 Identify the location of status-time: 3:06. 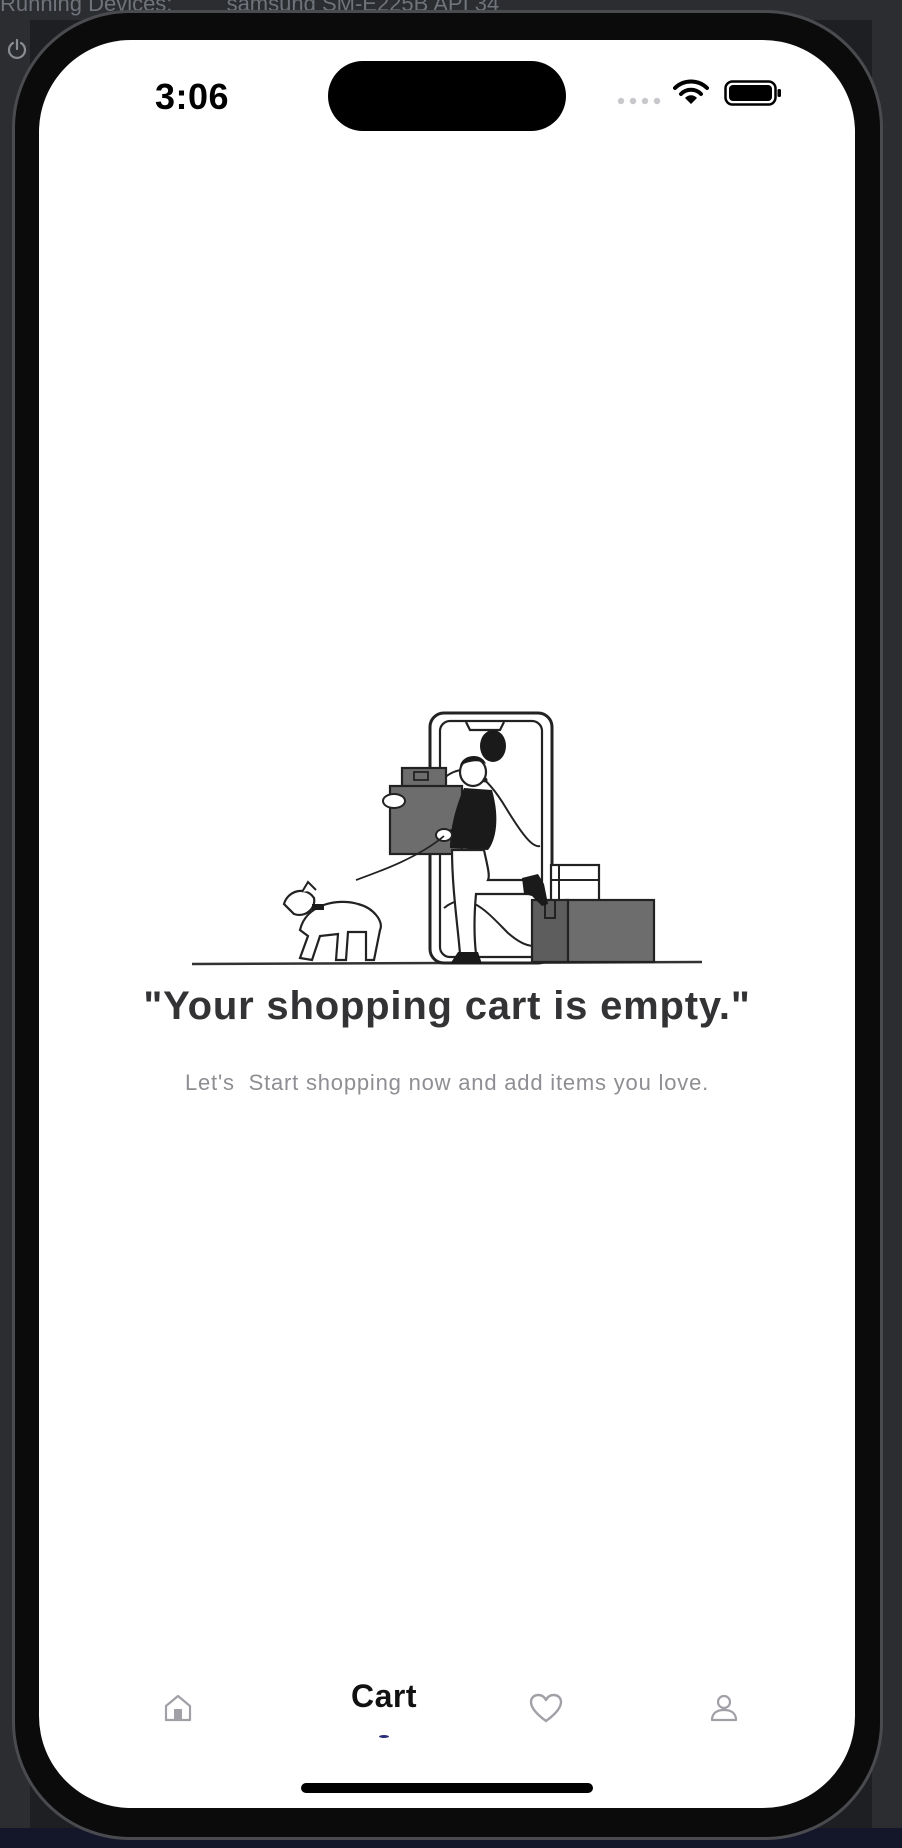
(192, 96).